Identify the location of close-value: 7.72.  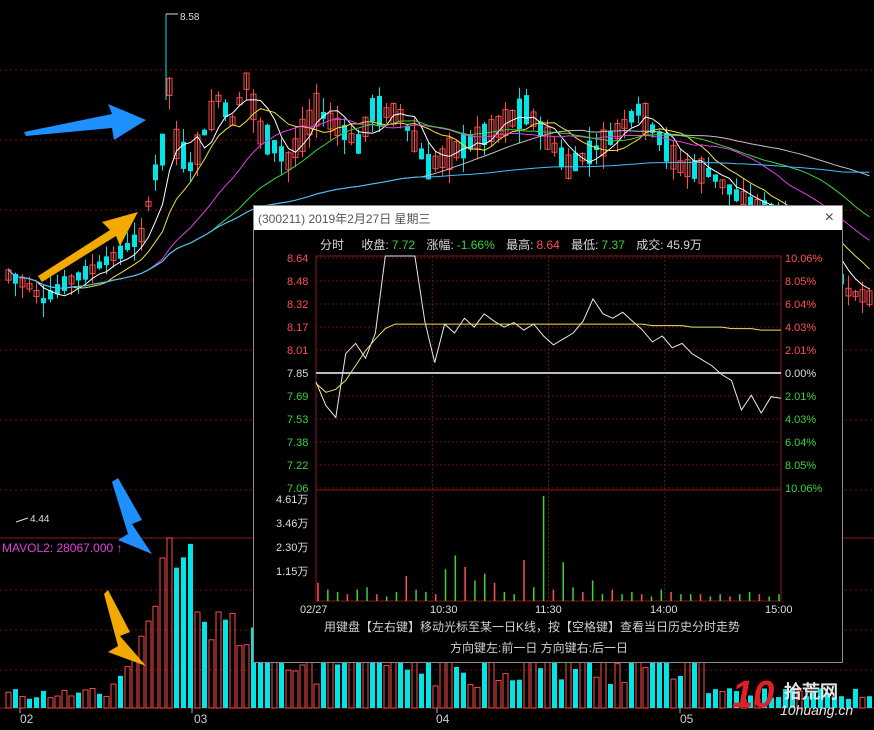
(403, 245).